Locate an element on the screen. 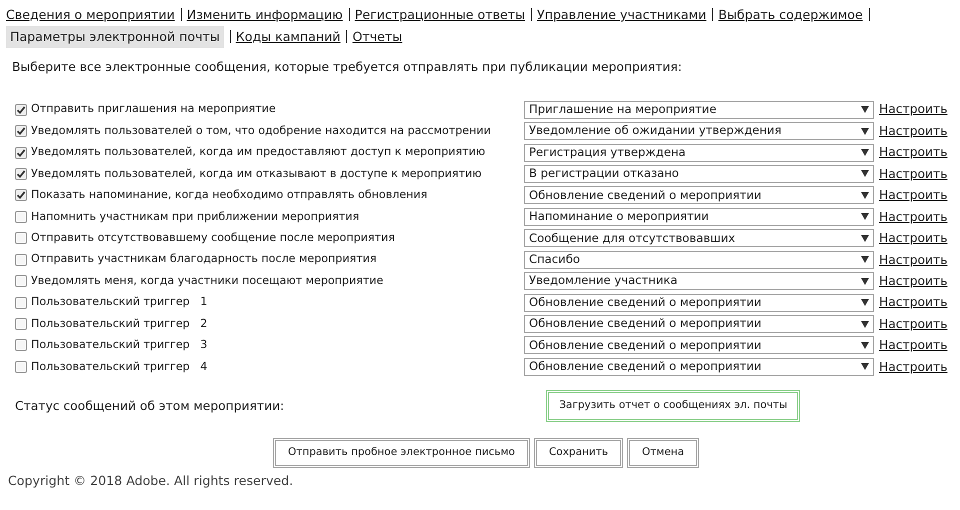 The width and height of the screenshot is (960, 510). checkbox-label: Уведомлять пользователей, когда им предоставляют доступ к мероприятию is located at coordinates (258, 152).